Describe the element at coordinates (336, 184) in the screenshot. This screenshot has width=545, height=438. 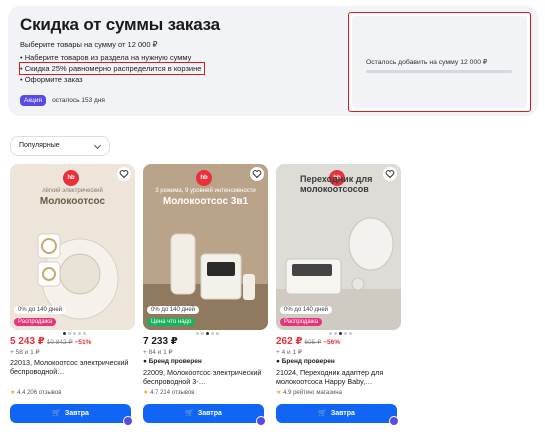
I see `image-title: Переходник для молокоотсосов` at that location.